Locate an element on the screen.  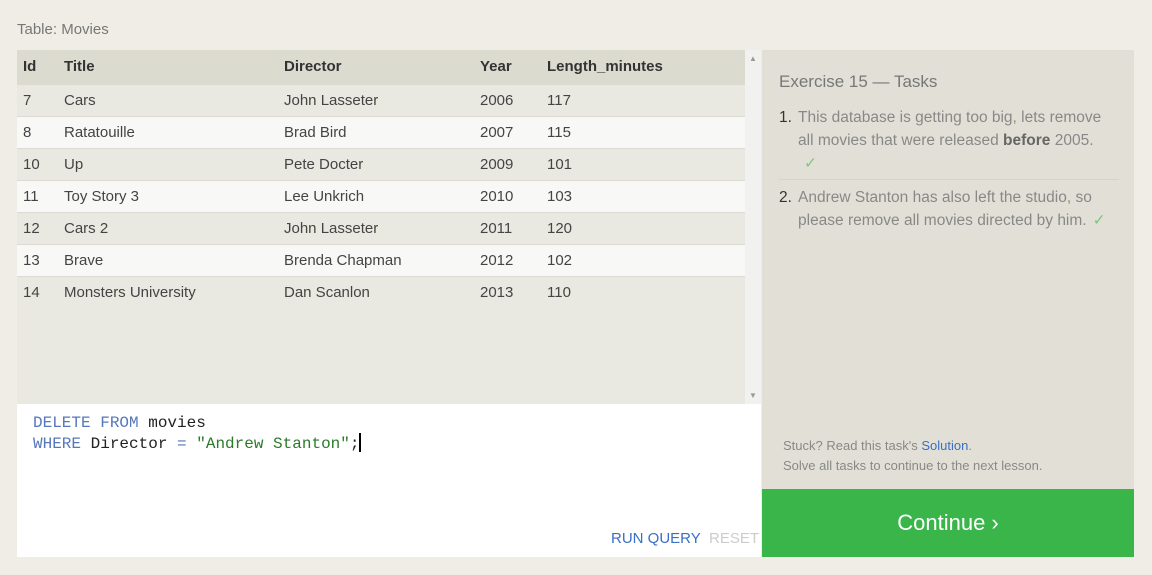
cell-director: Brad Bird is located at coordinates (382, 131).